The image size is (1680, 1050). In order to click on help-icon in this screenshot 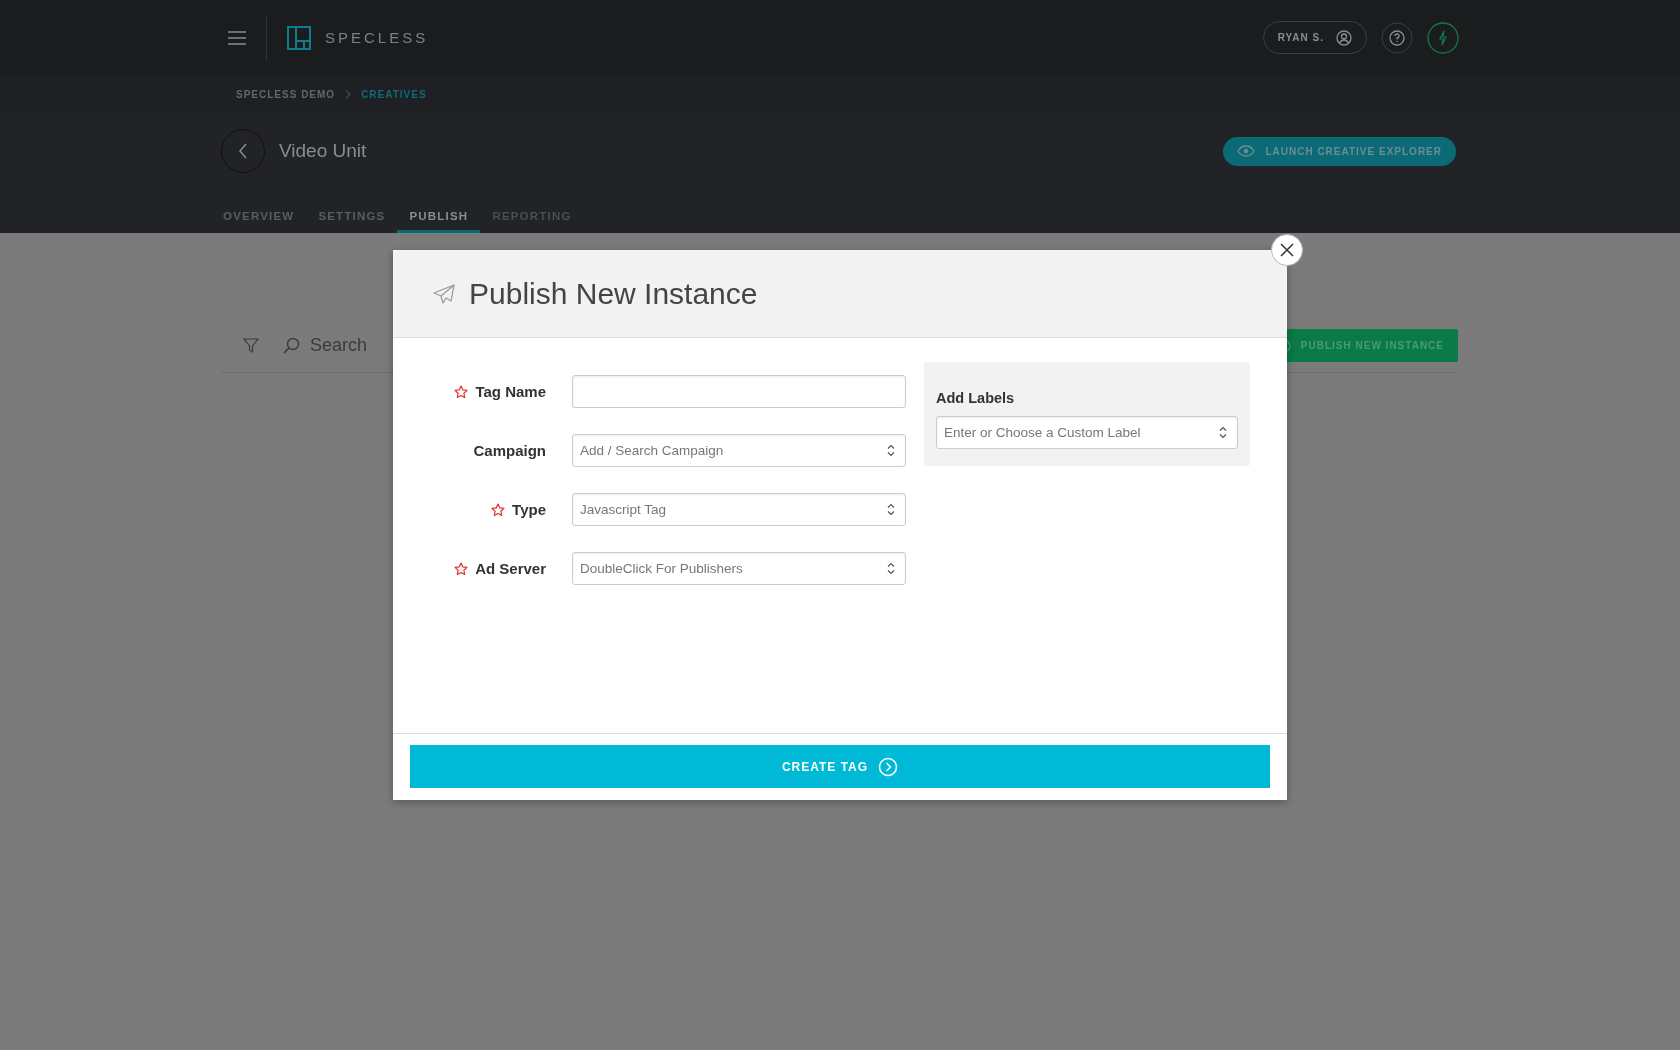, I will do `click(1397, 37)`.